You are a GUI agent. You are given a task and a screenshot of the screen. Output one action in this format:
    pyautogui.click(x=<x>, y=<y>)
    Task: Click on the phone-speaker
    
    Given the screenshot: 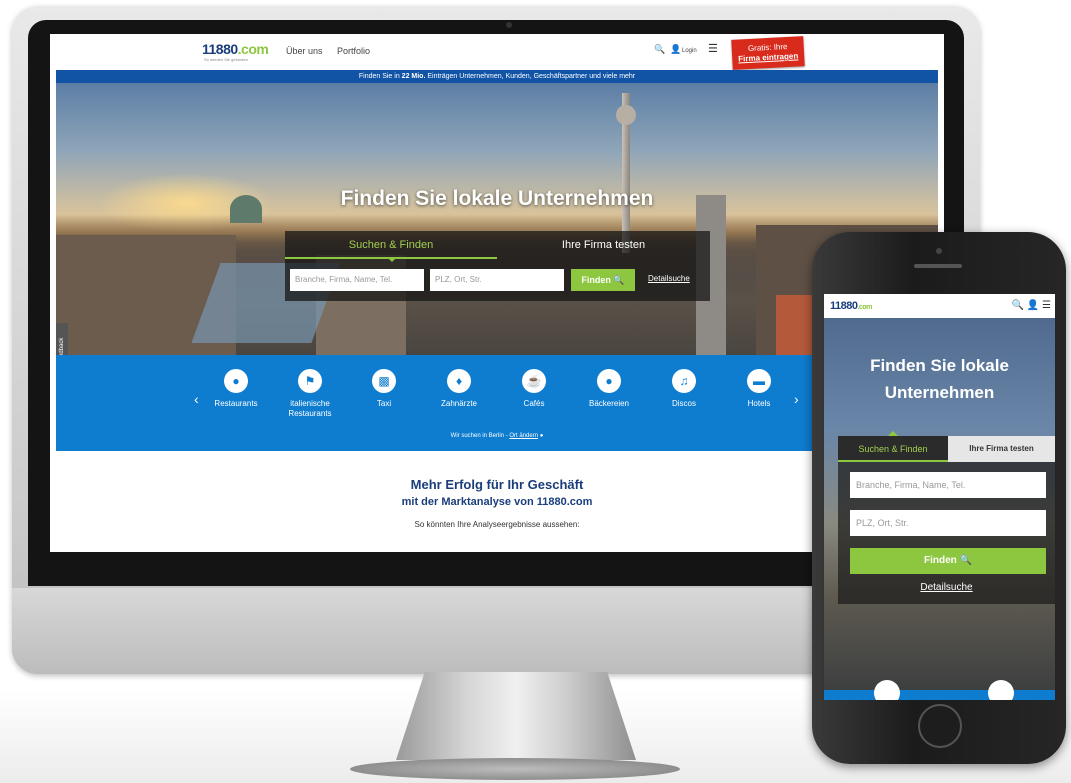 What is the action you would take?
    pyautogui.click(x=938, y=266)
    